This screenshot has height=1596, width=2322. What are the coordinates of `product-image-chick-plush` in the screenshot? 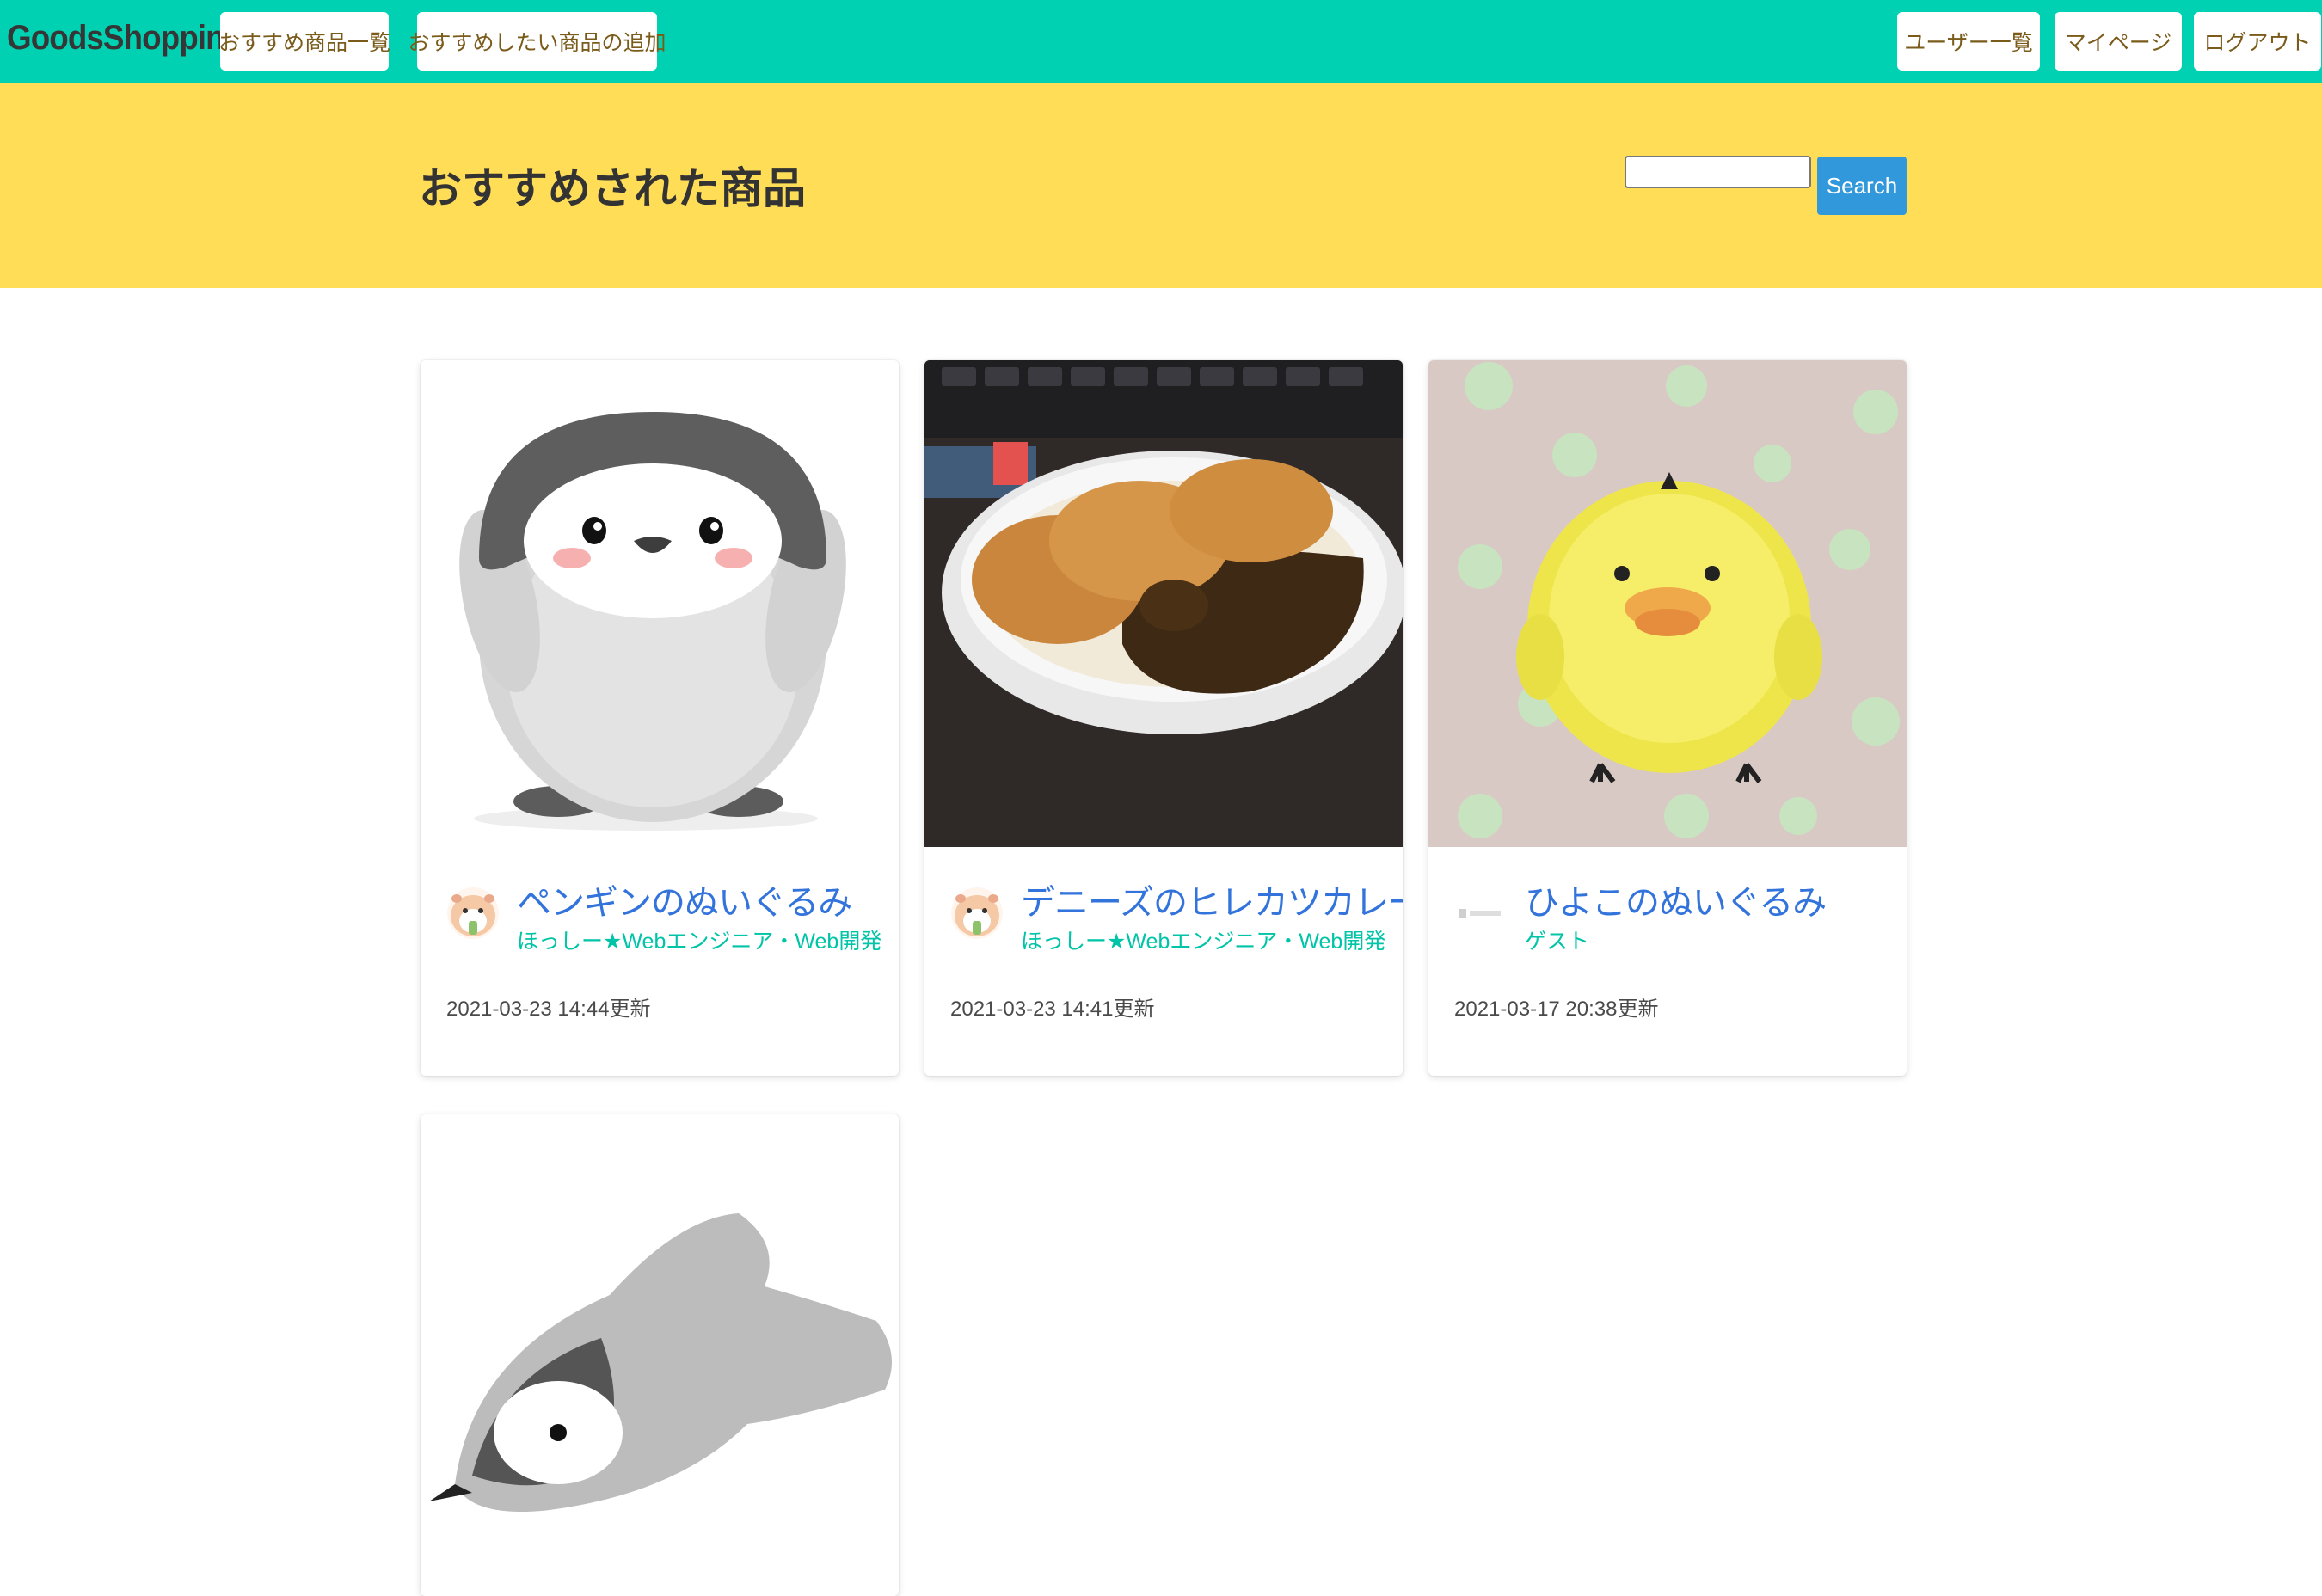 It's located at (1667, 603).